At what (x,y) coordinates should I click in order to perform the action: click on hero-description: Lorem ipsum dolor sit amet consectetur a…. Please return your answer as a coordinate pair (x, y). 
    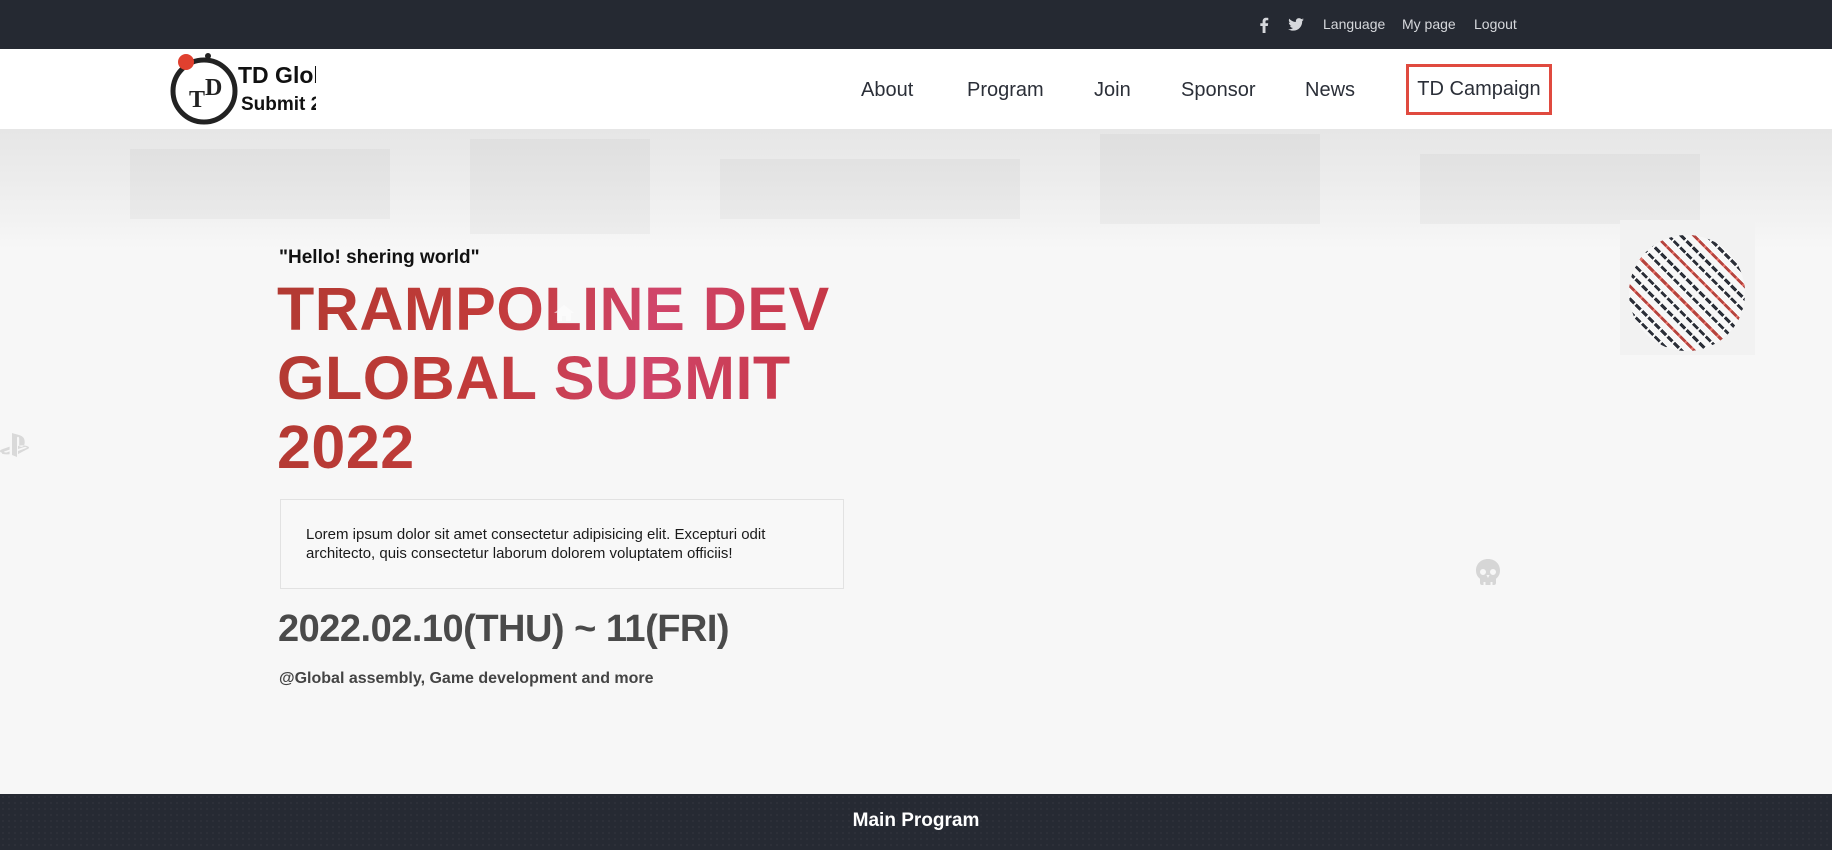
    Looking at the image, I should click on (536, 544).